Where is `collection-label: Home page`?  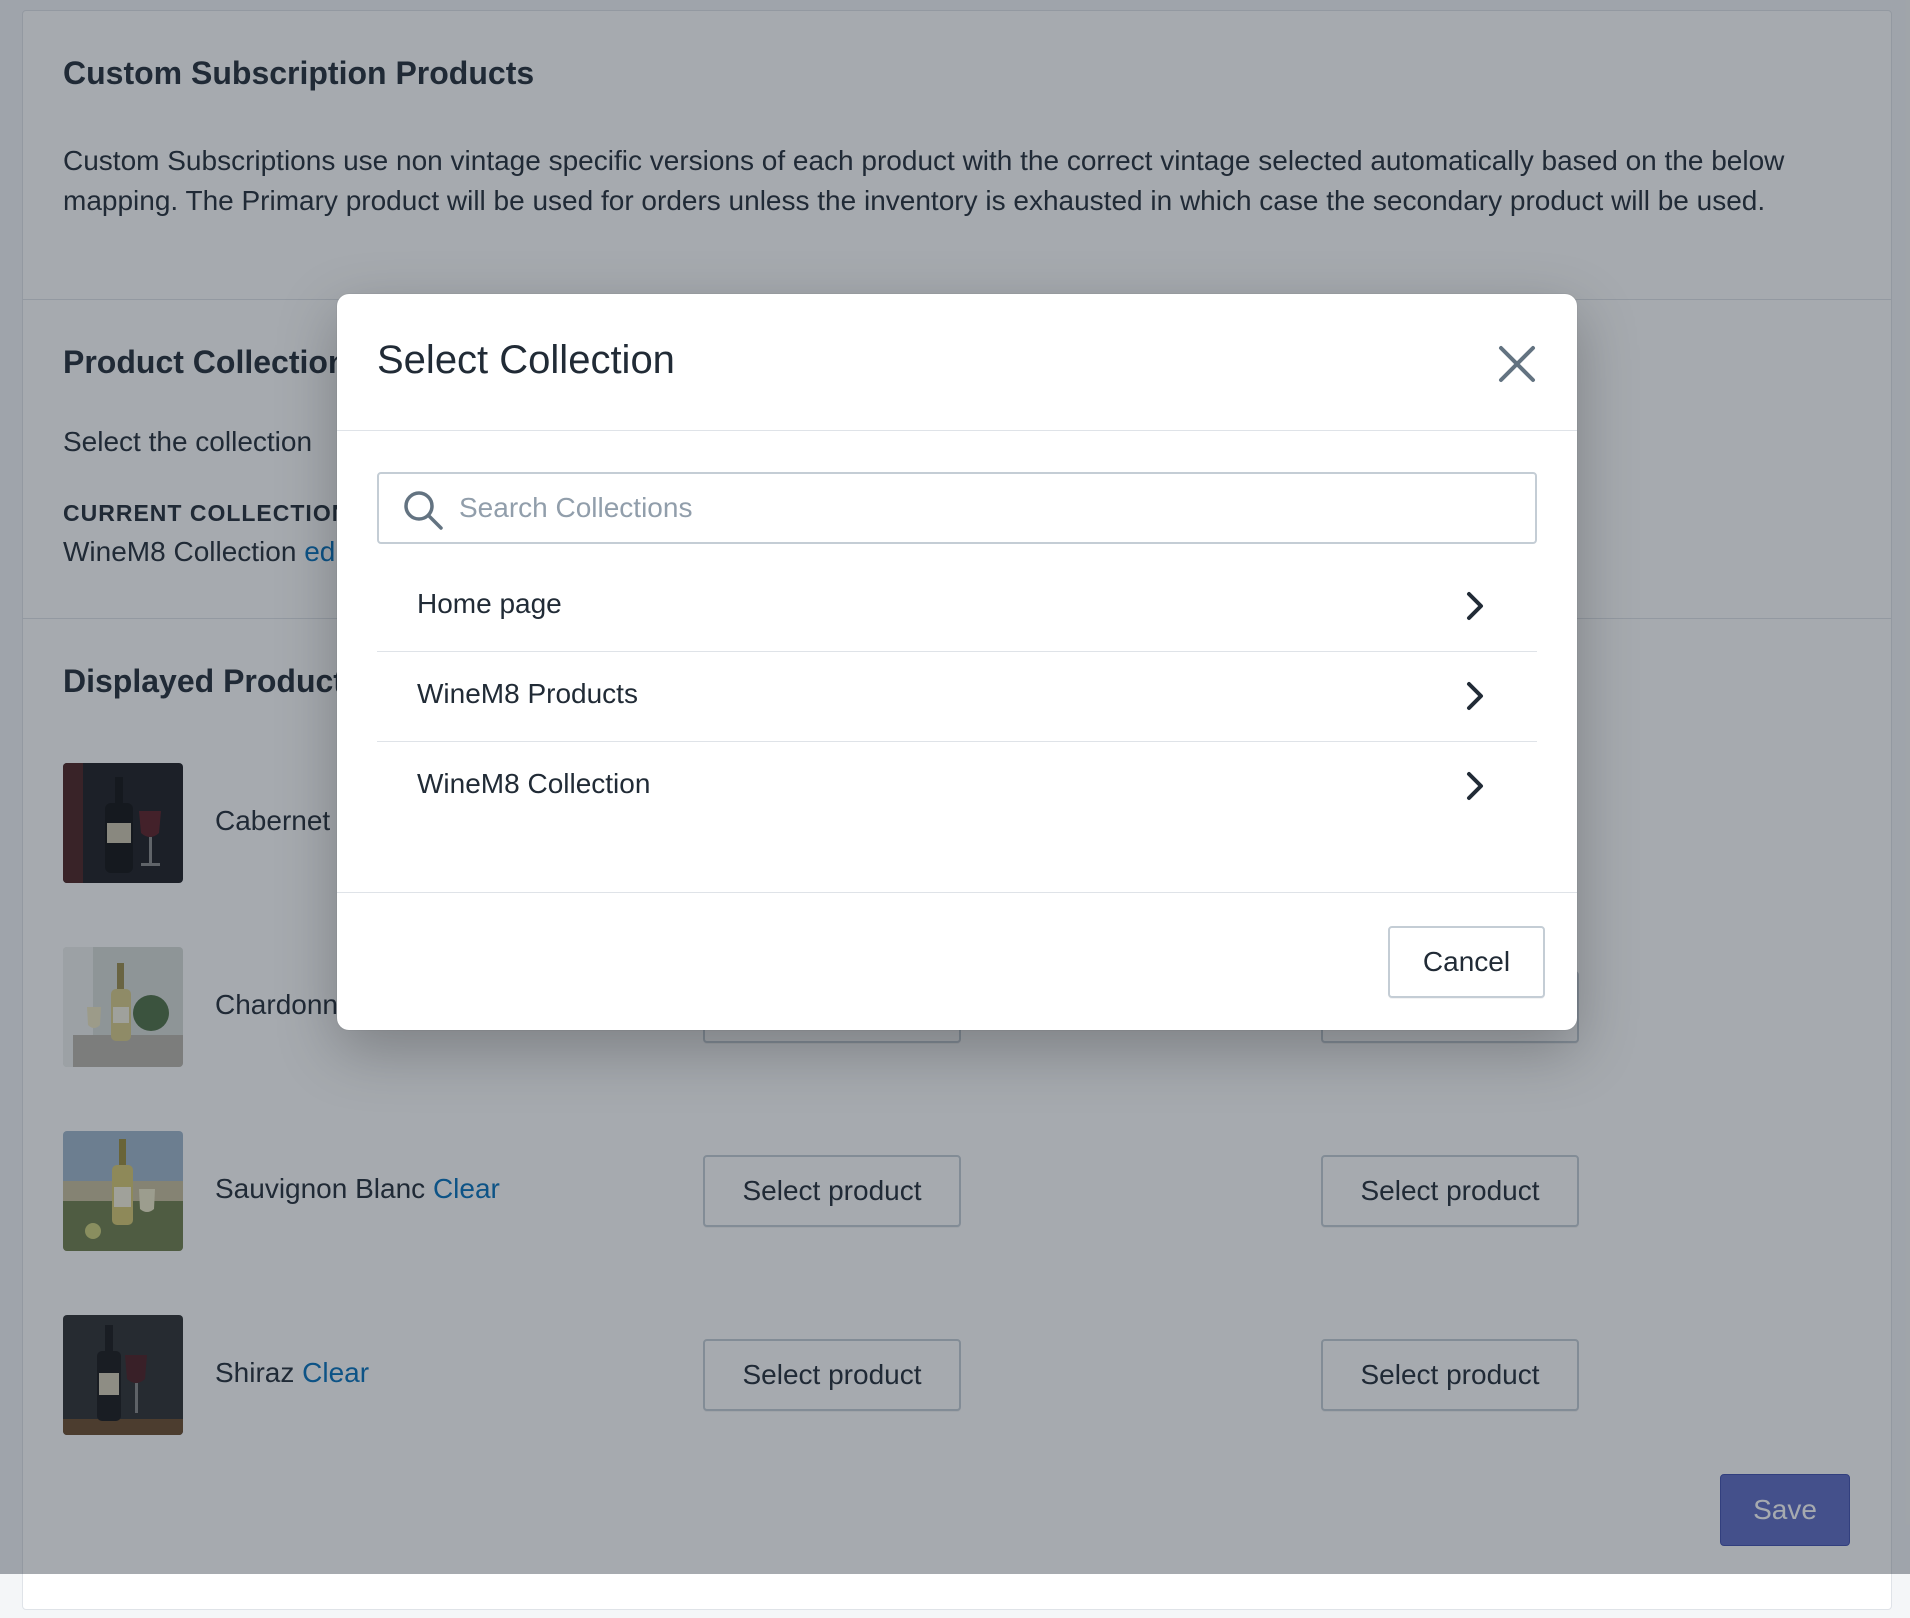 collection-label: Home page is located at coordinates (489, 603).